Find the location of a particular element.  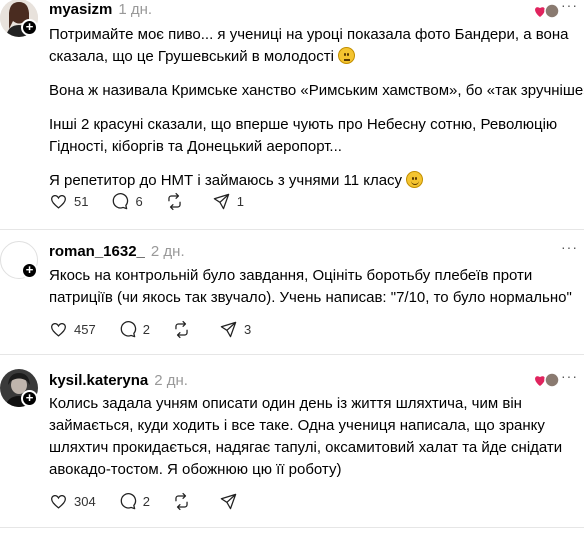

username: kysil.kateryna 2 дн. is located at coordinates (118, 380).